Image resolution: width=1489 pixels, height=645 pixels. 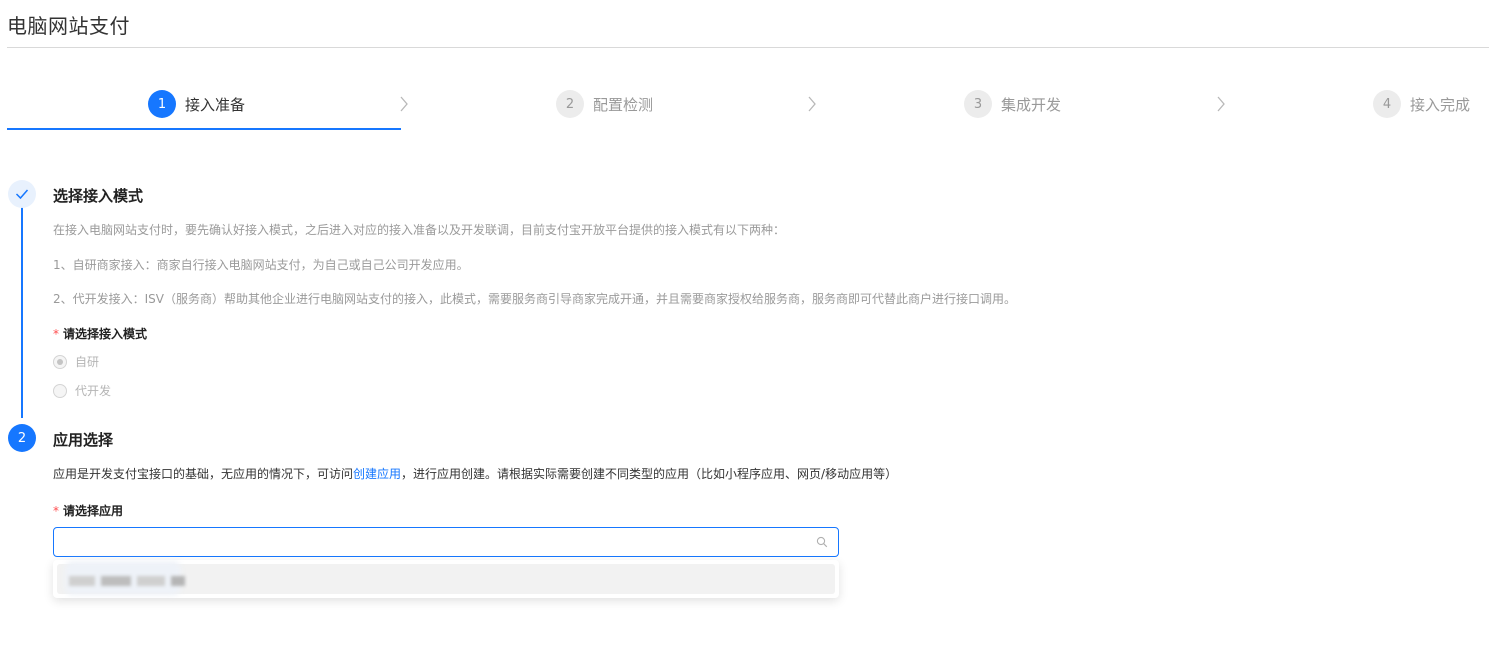 What do you see at coordinates (215, 104) in the screenshot?
I see `step-1-label: 接入准备` at bounding box center [215, 104].